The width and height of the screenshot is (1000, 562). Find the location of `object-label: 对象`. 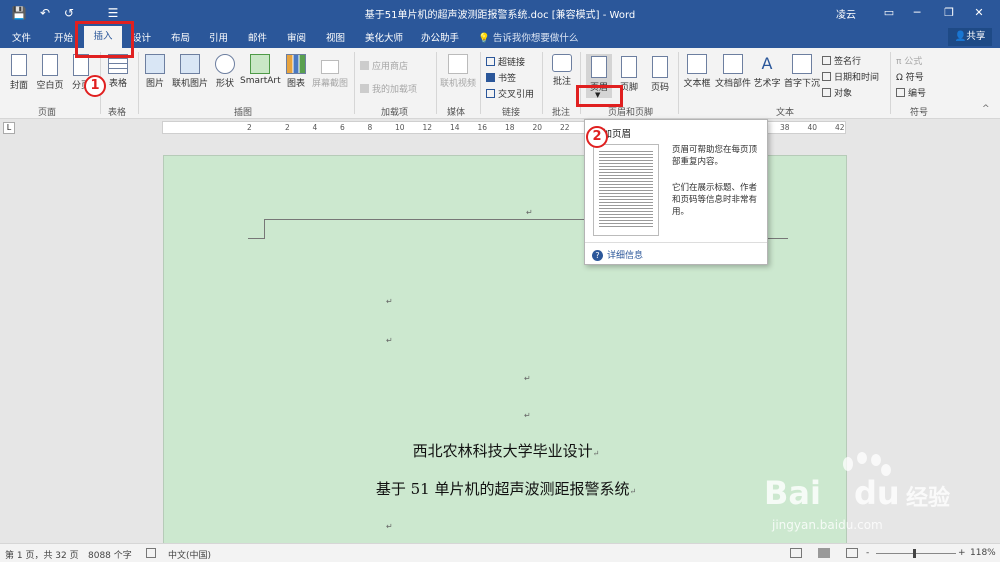

object-label: 对象 is located at coordinates (843, 94).